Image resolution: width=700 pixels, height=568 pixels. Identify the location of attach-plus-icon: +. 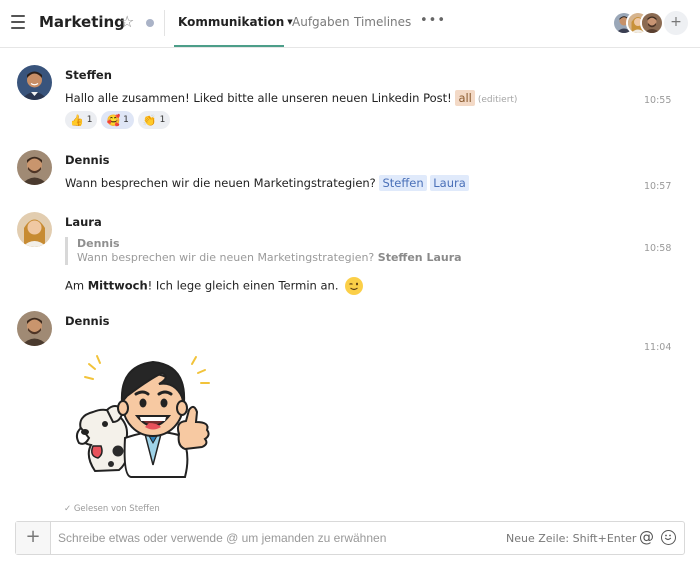
(33, 538).